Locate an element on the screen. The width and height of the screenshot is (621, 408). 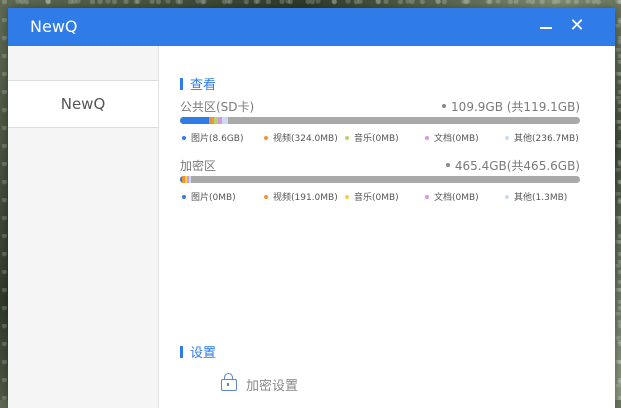
legend-item-video: 视频(324.0MB) is located at coordinates (301, 137).